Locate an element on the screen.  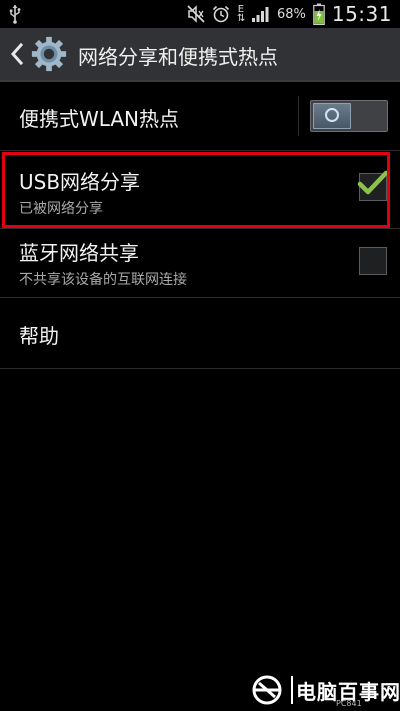
alarm-icon is located at coordinates (221, 14).